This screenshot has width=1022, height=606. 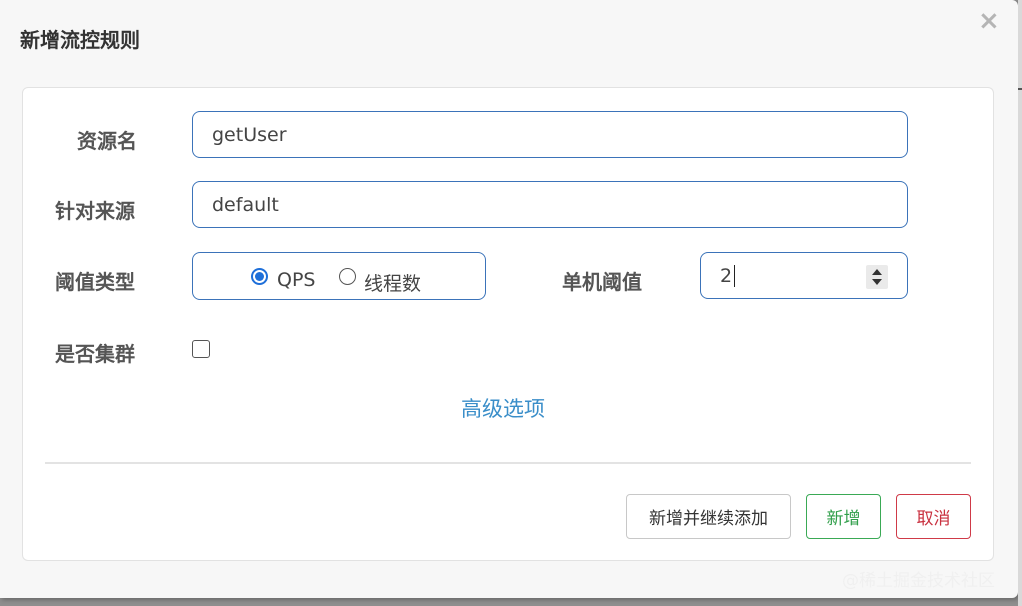 What do you see at coordinates (708, 516) in the screenshot?
I see `add-and-continue-button: 新增并继续添加` at bounding box center [708, 516].